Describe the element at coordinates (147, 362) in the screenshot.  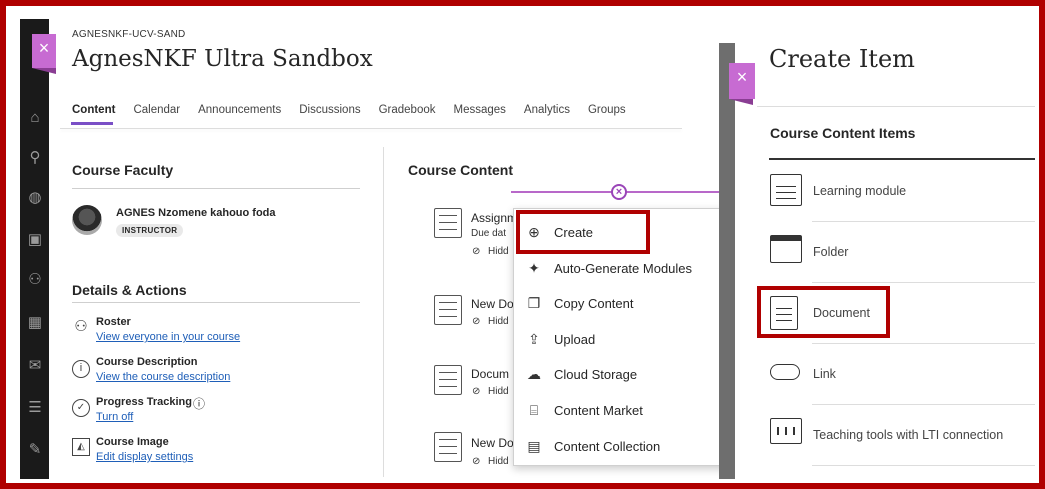
I see `course-description-title: Course Description` at that location.